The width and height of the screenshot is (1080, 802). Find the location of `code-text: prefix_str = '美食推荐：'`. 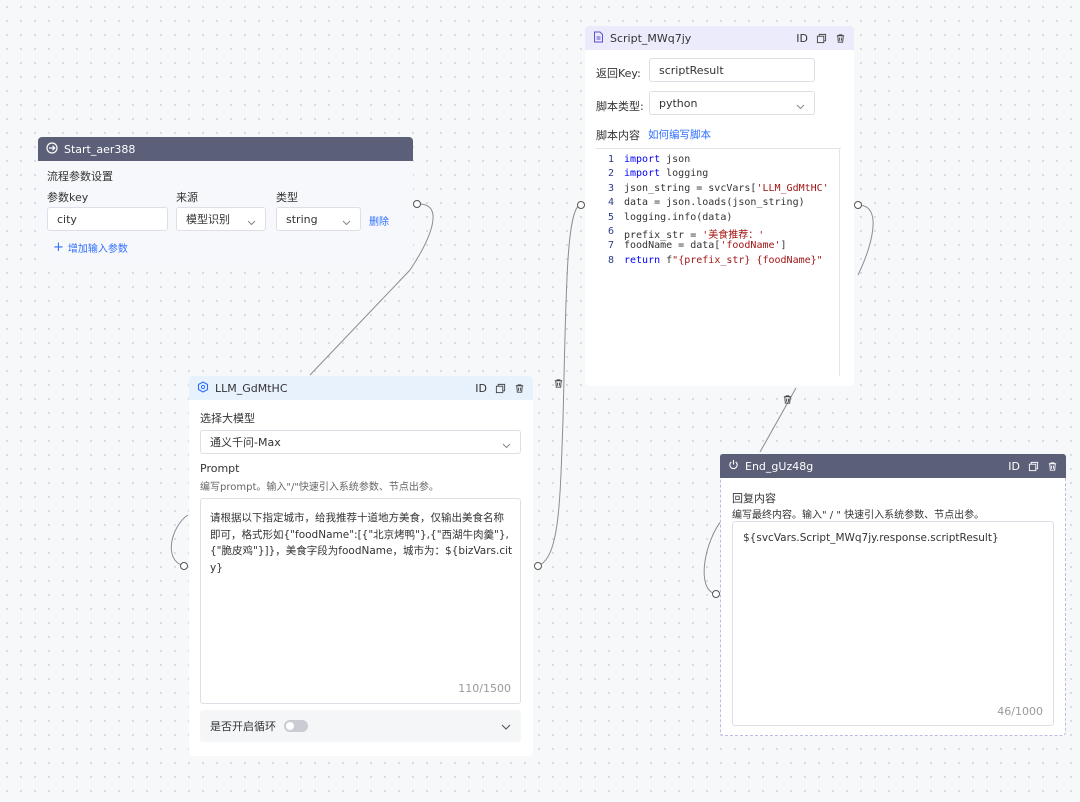

code-text: prefix_str = '美食推荐：' is located at coordinates (694, 233).